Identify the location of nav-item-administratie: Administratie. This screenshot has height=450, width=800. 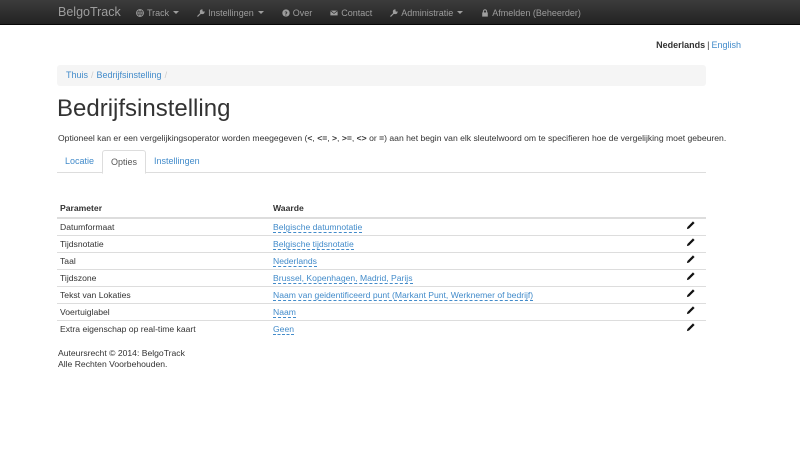
(426, 12).